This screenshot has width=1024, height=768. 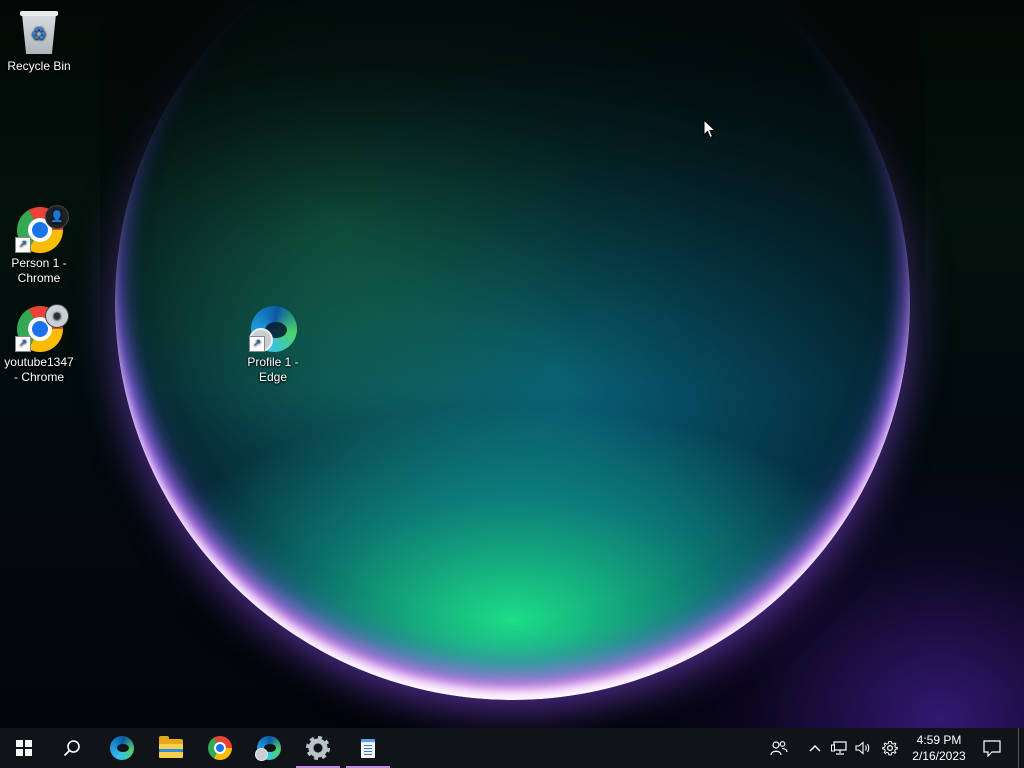 I want to click on show-hidden-icons-button, so click(x=815, y=748).